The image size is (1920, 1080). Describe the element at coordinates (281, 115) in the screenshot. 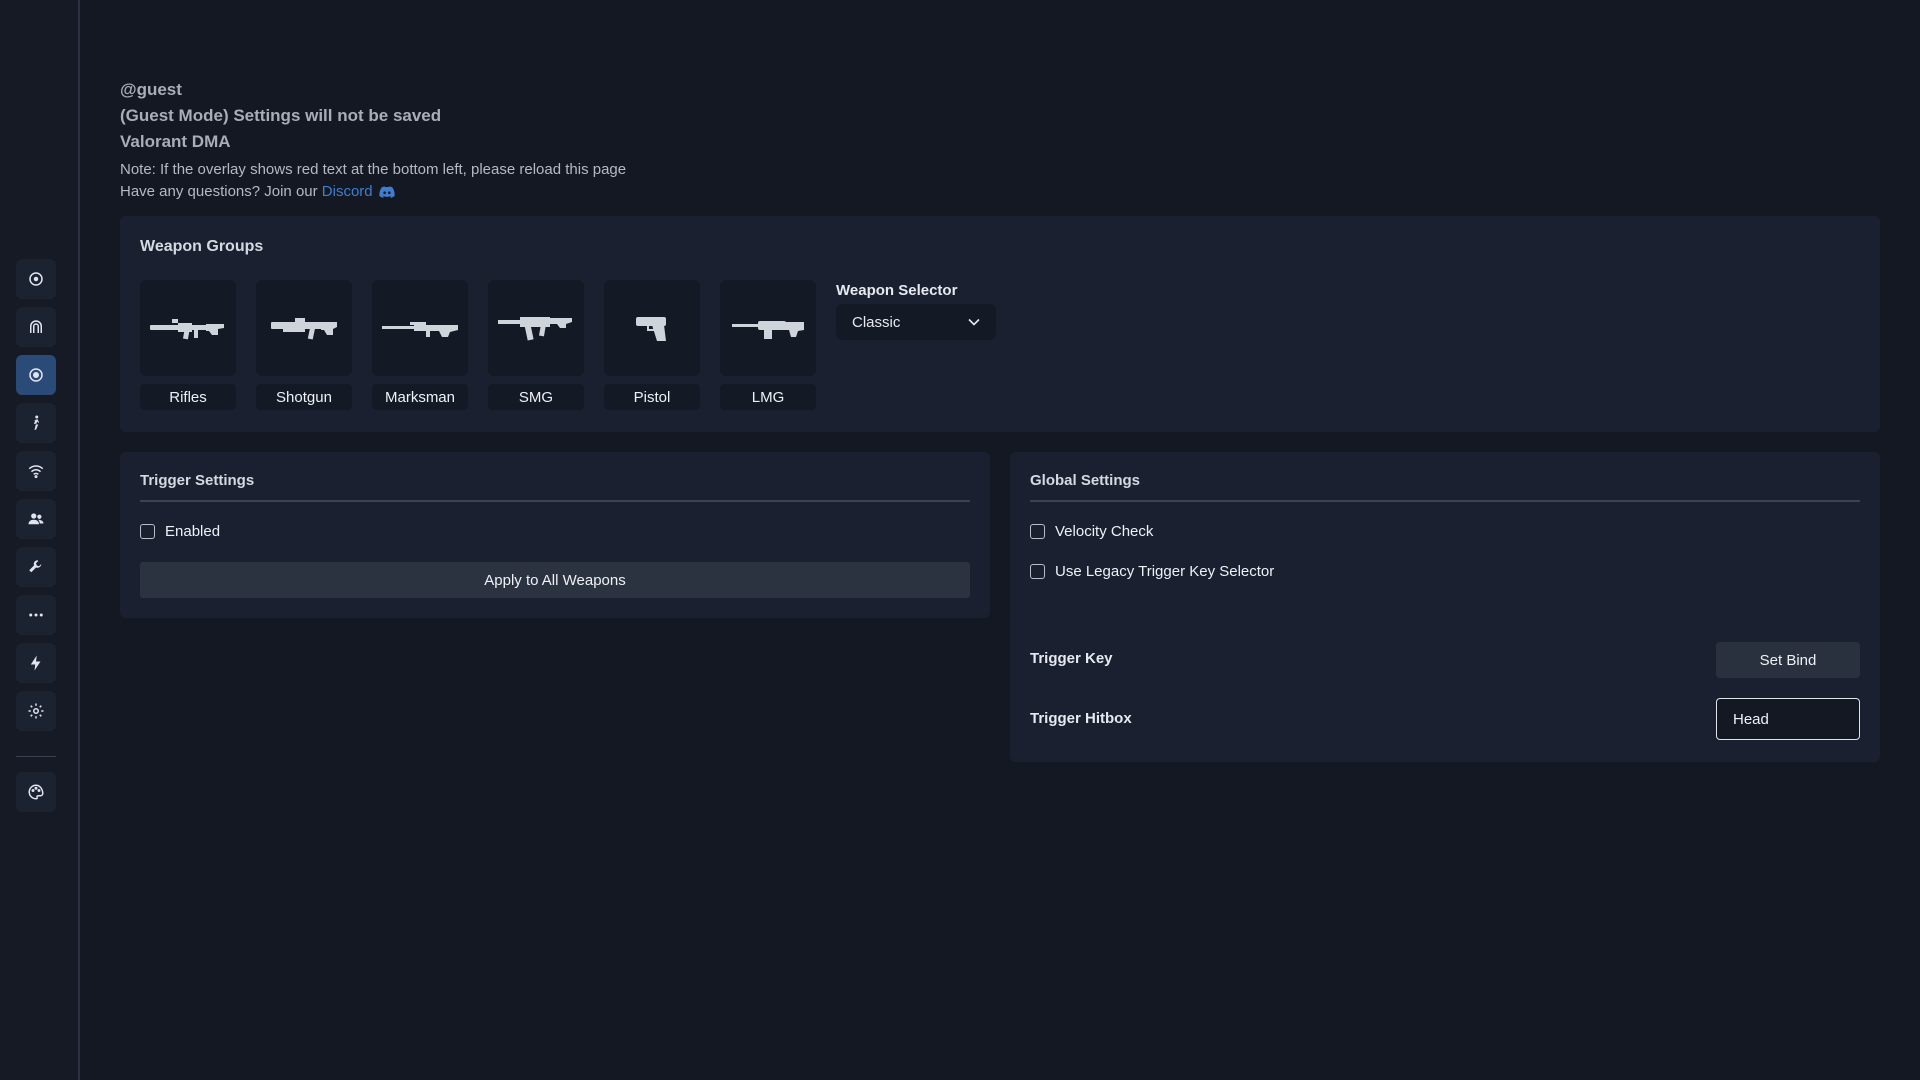

I see `guest-notice: (Guest Mode) Settings will not be saved` at that location.